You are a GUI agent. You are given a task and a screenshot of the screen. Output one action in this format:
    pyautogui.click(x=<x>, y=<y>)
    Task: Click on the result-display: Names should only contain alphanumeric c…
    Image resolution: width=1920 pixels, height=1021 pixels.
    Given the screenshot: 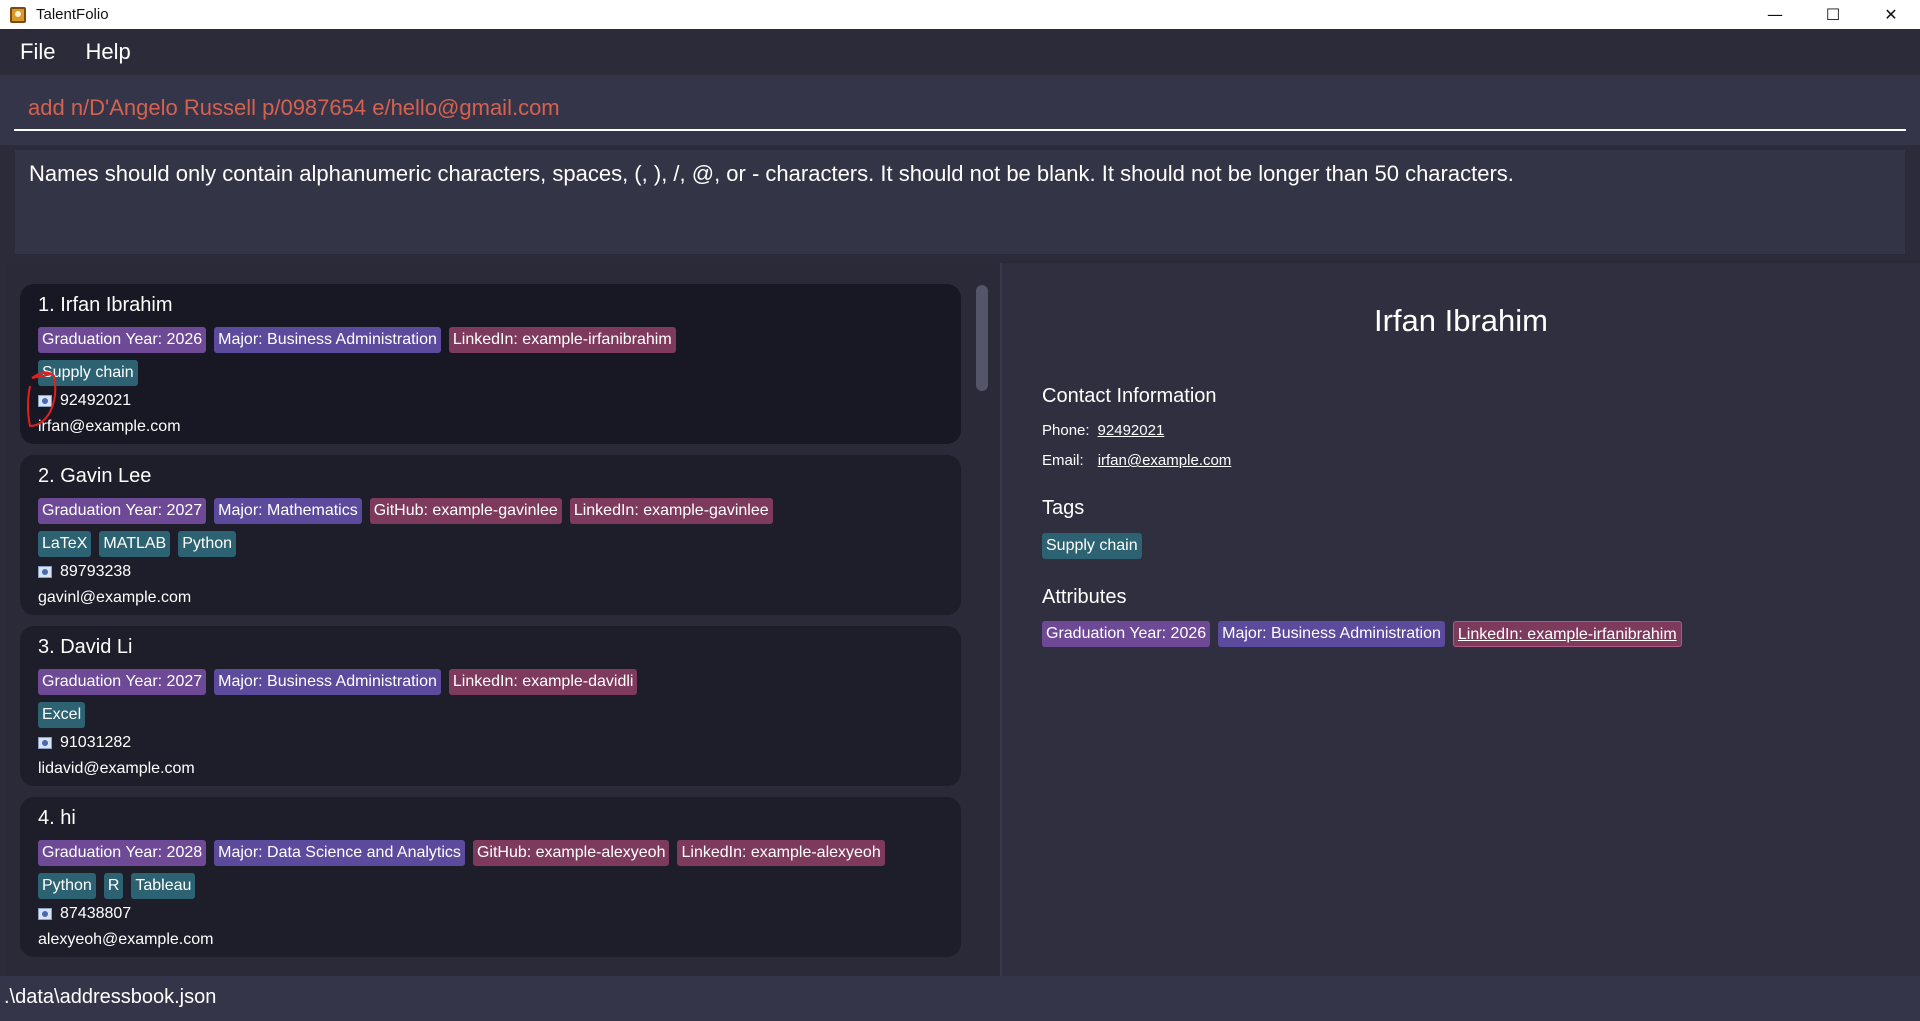 What is the action you would take?
    pyautogui.click(x=960, y=204)
    